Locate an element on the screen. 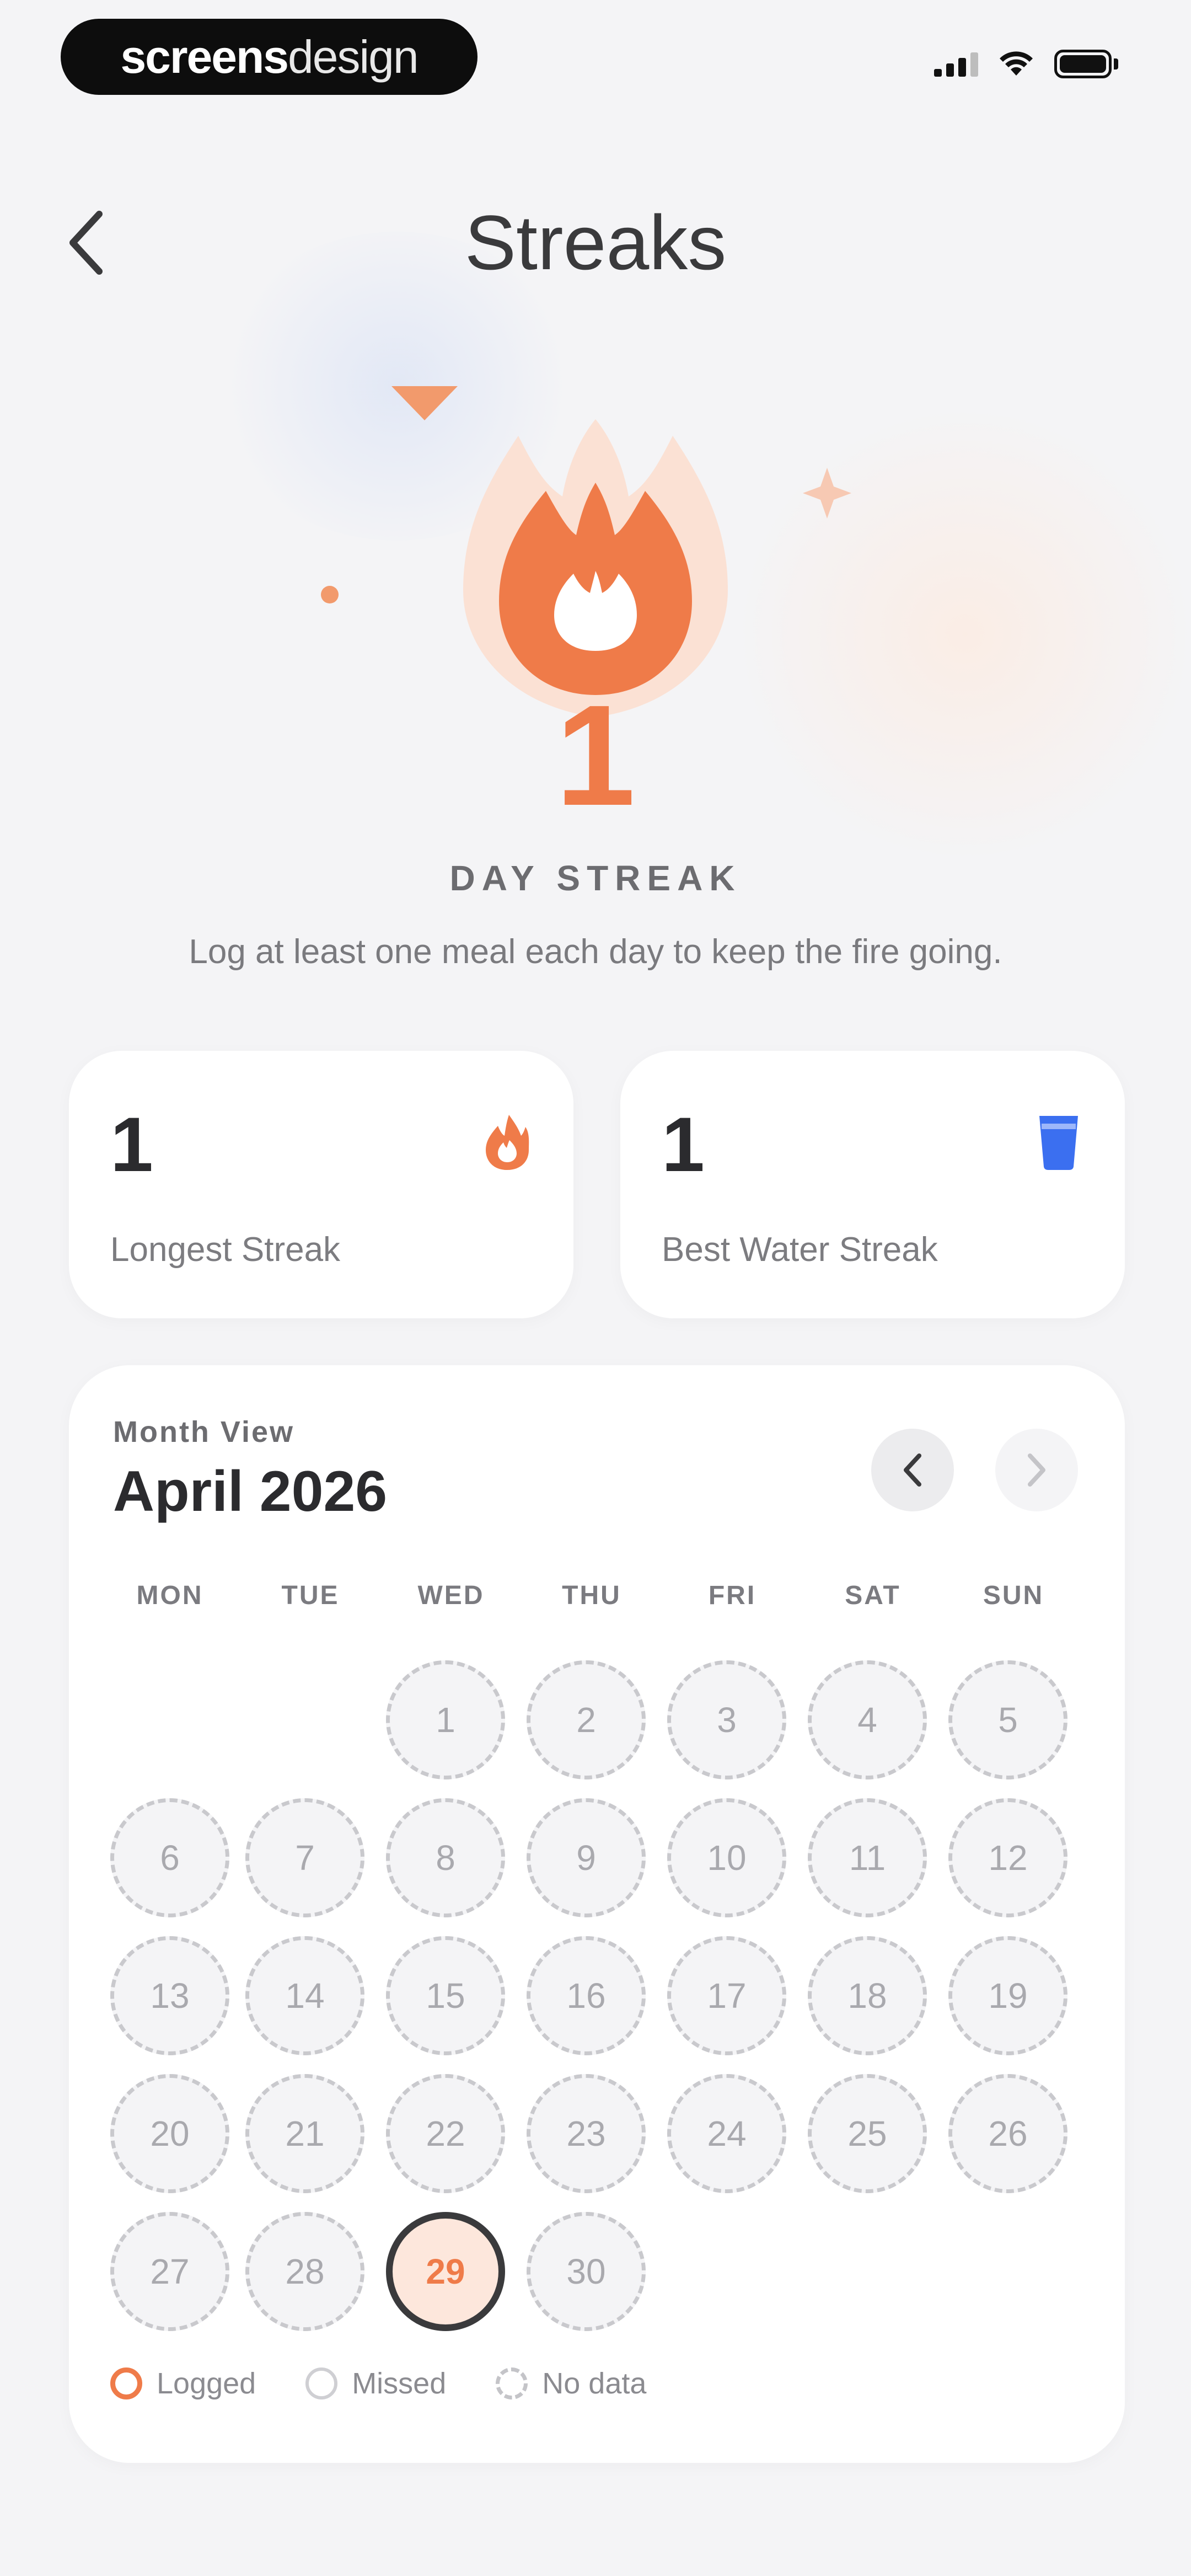 This screenshot has width=1191, height=2576. legend-logged: Logged is located at coordinates (183, 2383).